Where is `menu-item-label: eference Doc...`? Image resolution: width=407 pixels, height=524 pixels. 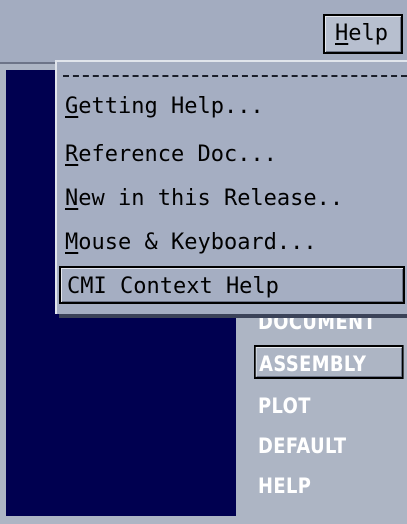
menu-item-label: eference Doc... is located at coordinates (177, 154).